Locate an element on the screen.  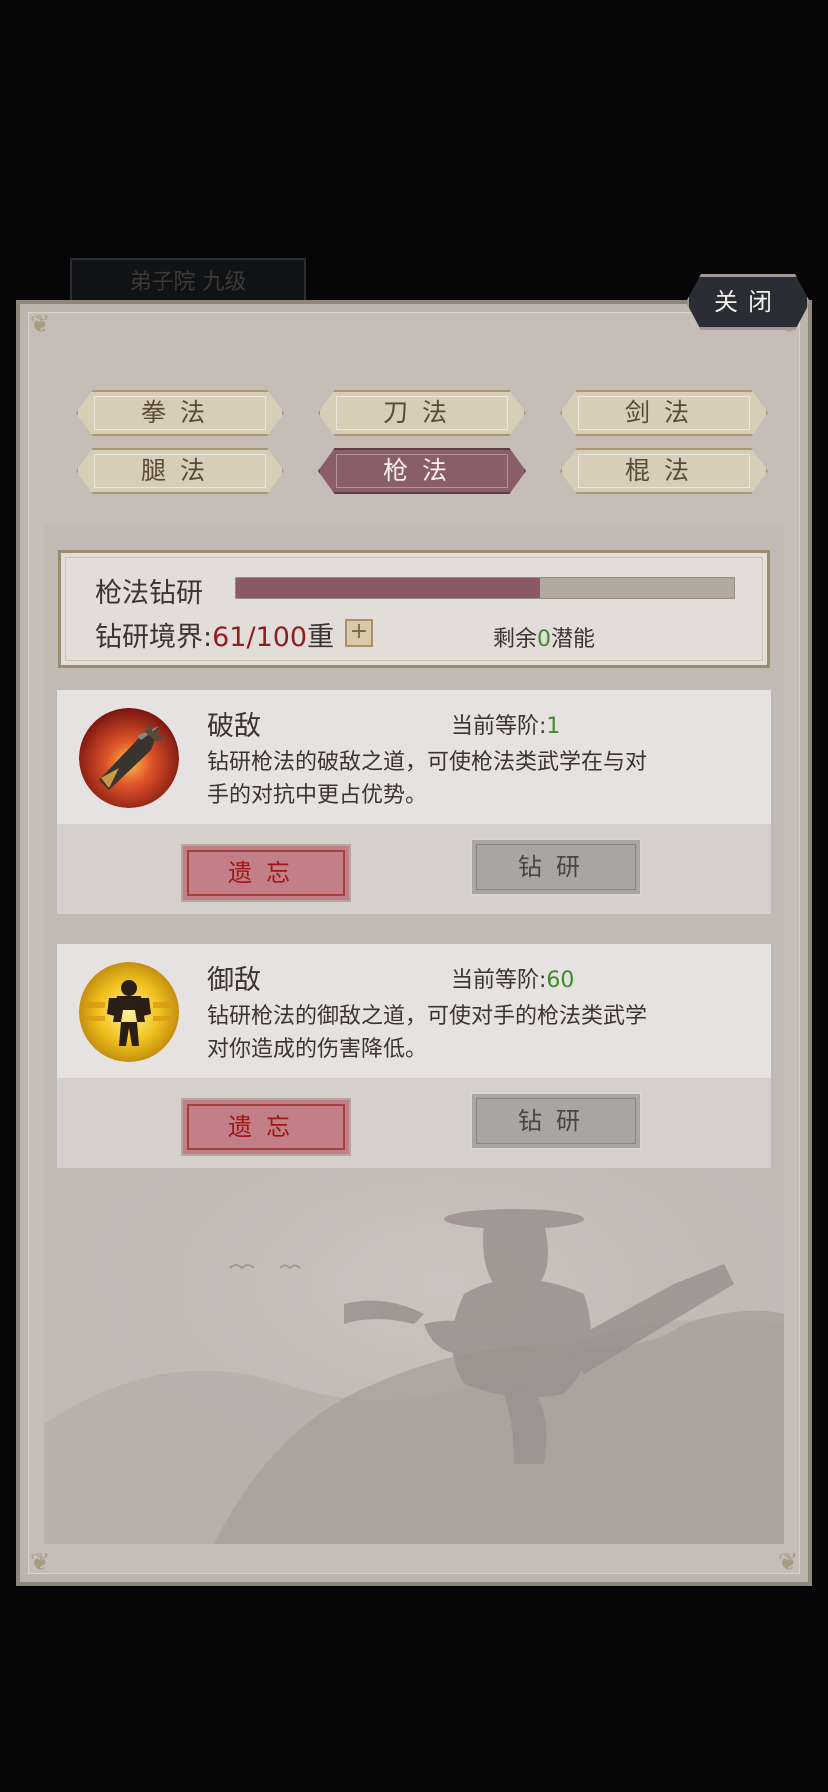
background-title is located at coordinates (430, 190).